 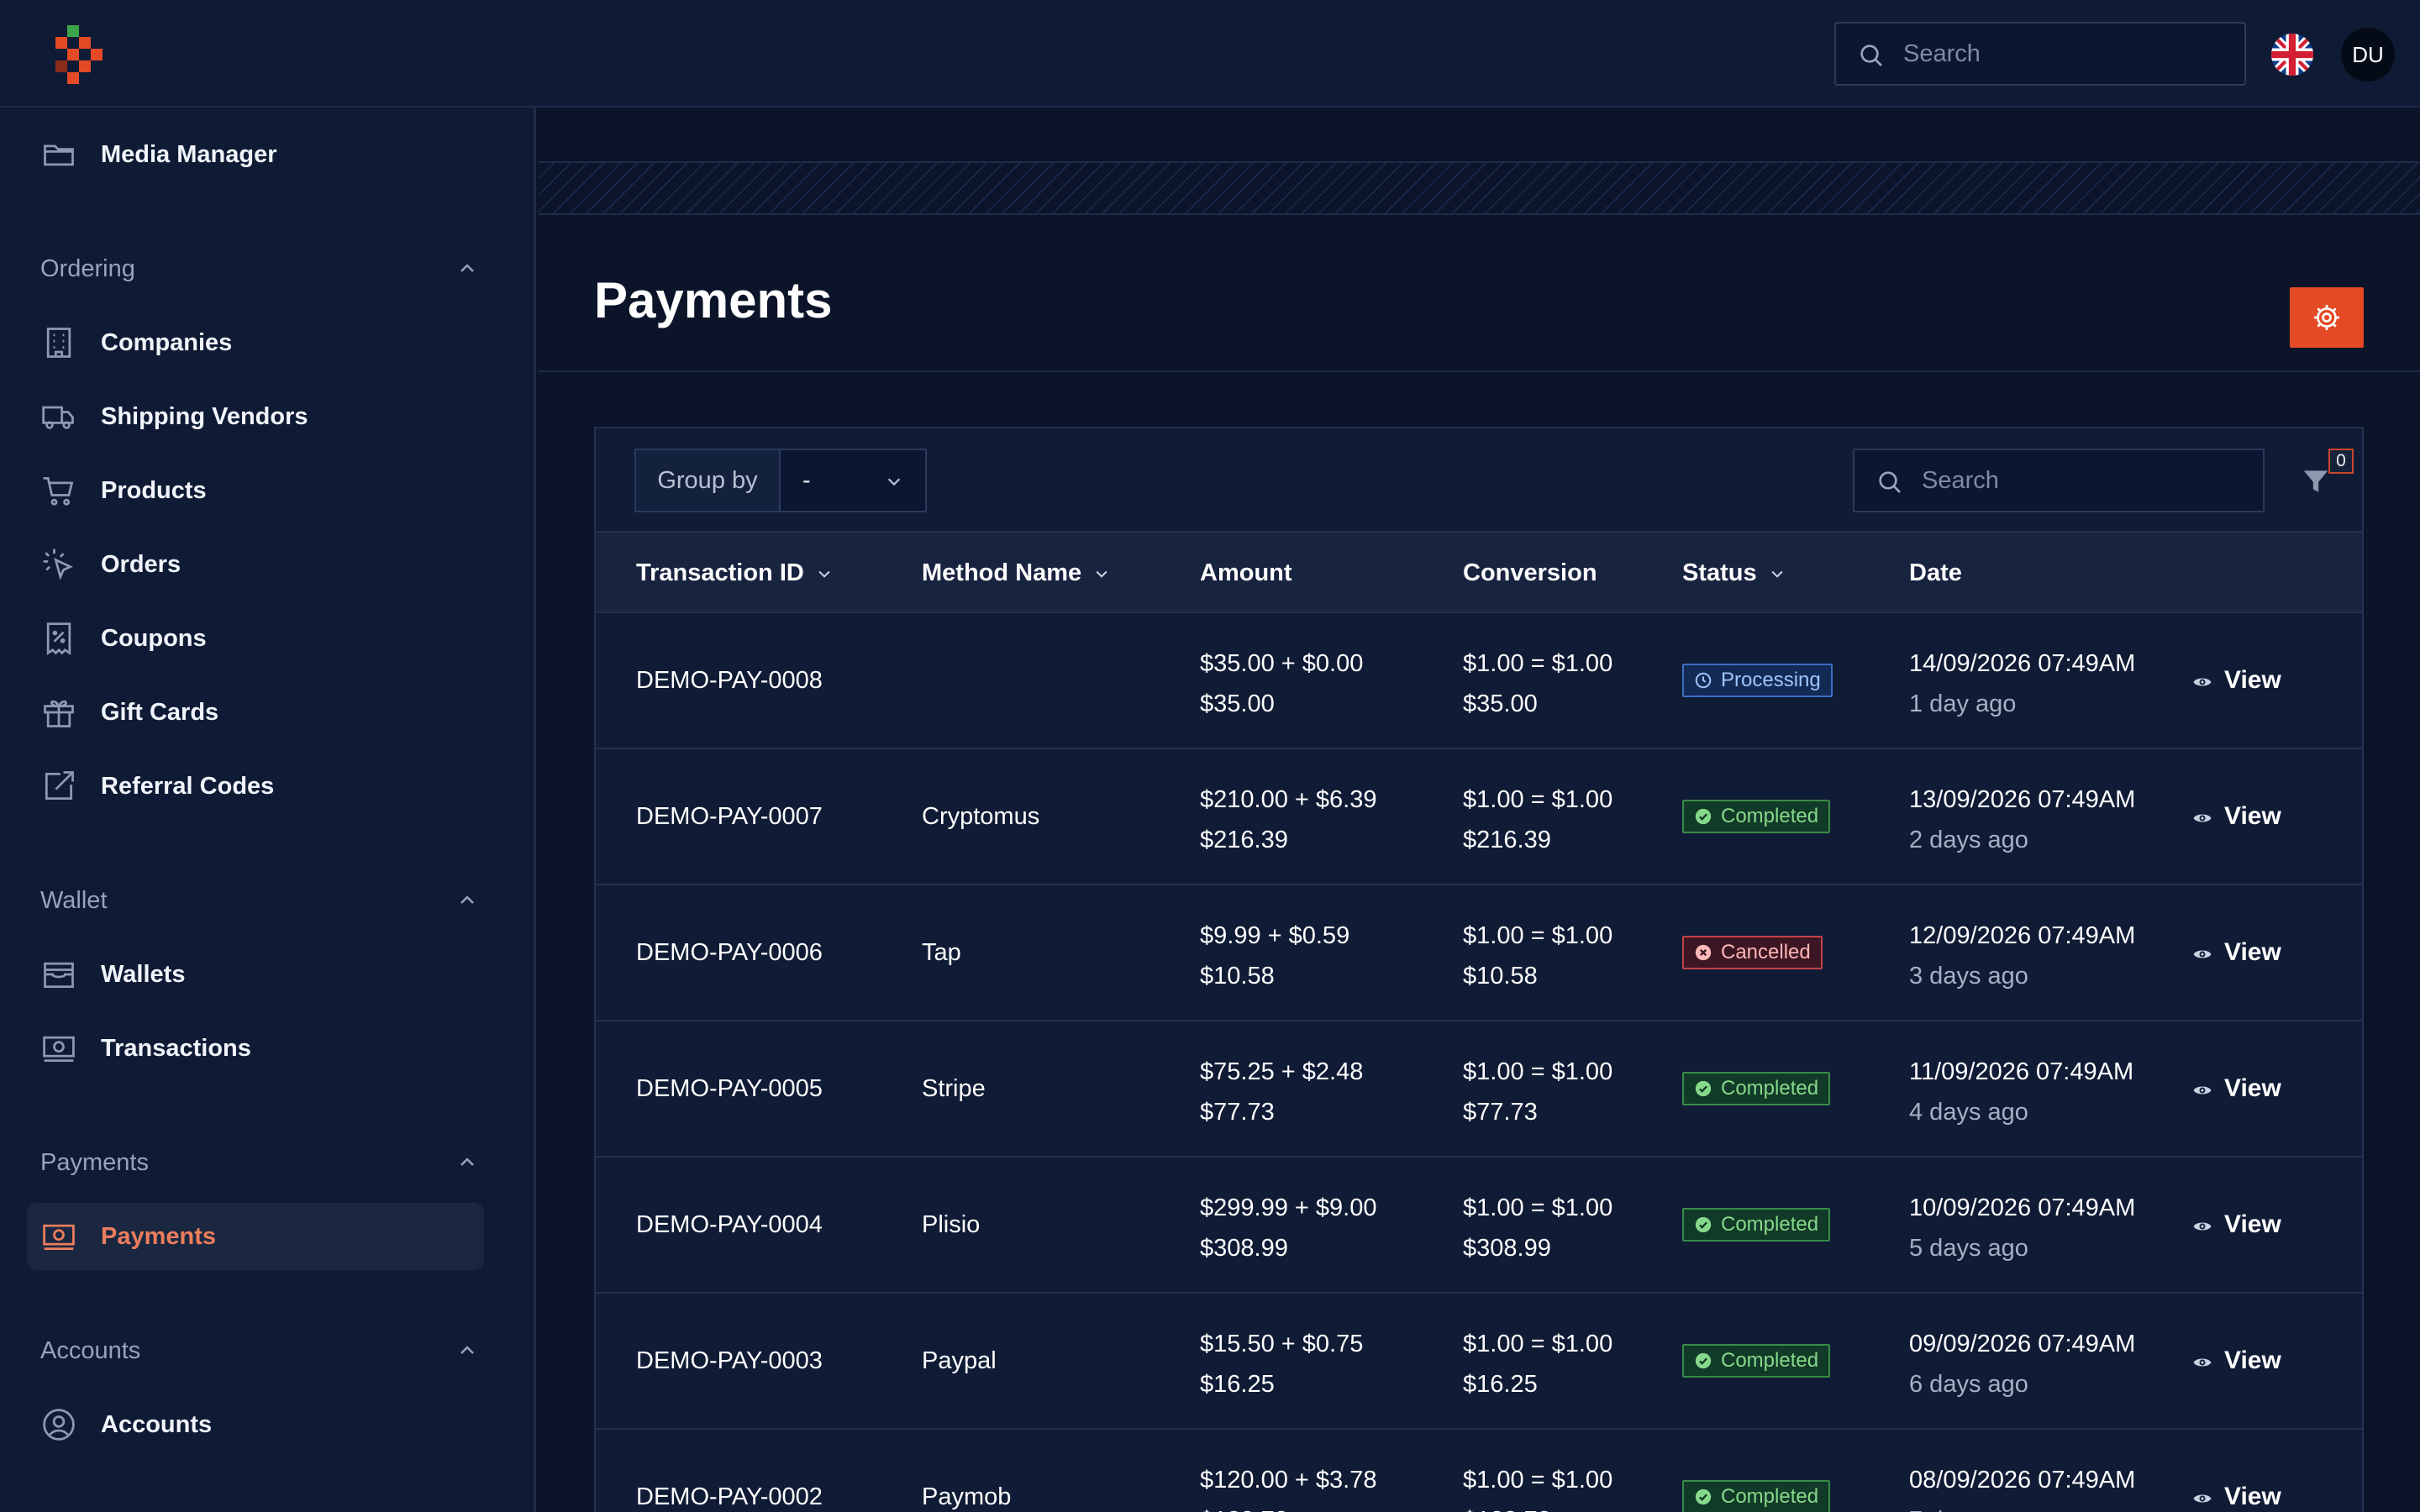 I want to click on status-badge: Processing, so click(x=1757, y=680).